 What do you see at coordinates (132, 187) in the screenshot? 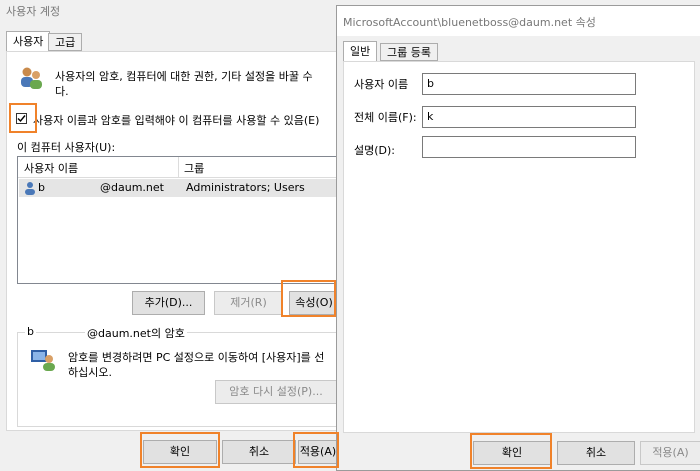
I see `user-email-cell: @daum.net` at bounding box center [132, 187].